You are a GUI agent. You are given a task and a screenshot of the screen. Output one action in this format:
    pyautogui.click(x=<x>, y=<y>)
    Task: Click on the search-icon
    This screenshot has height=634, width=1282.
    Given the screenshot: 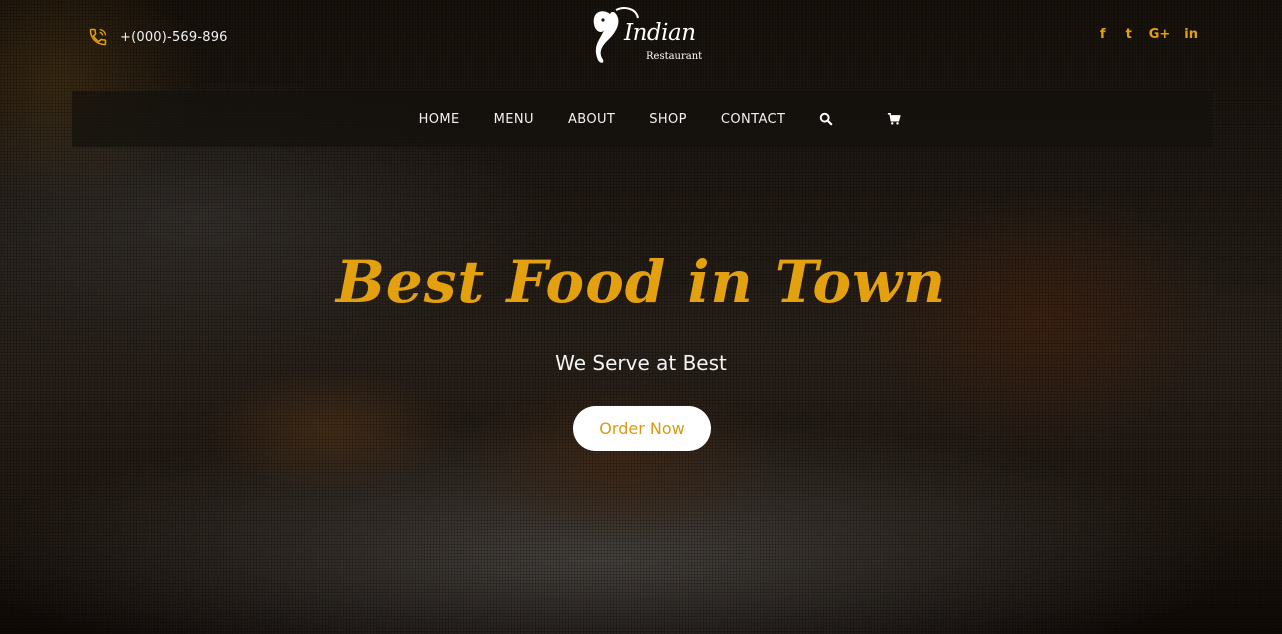 What is the action you would take?
    pyautogui.click(x=826, y=119)
    